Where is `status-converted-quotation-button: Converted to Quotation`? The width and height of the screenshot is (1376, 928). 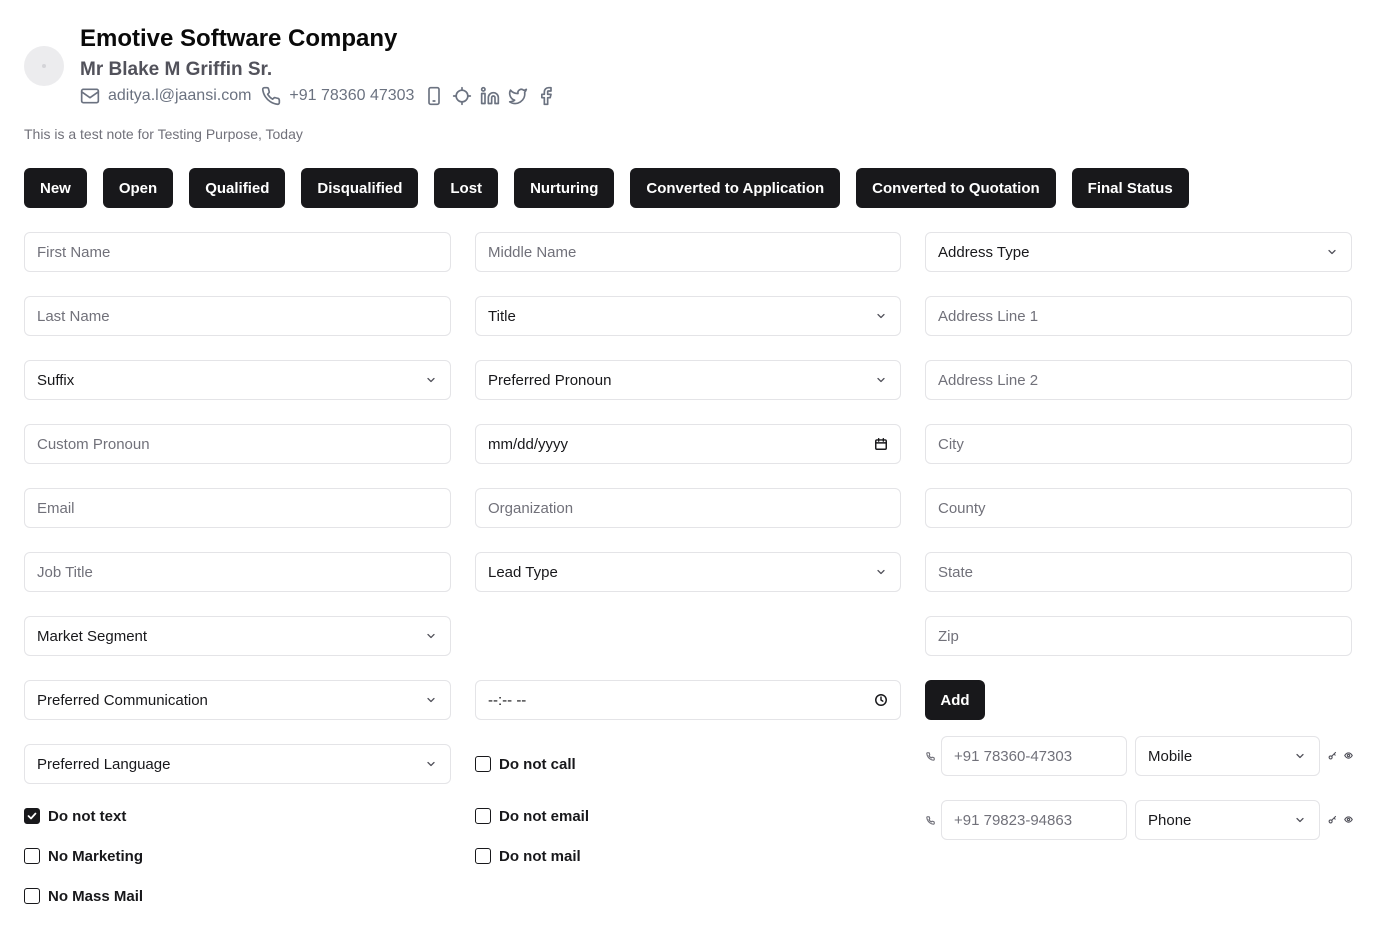 status-converted-quotation-button: Converted to Quotation is located at coordinates (956, 188).